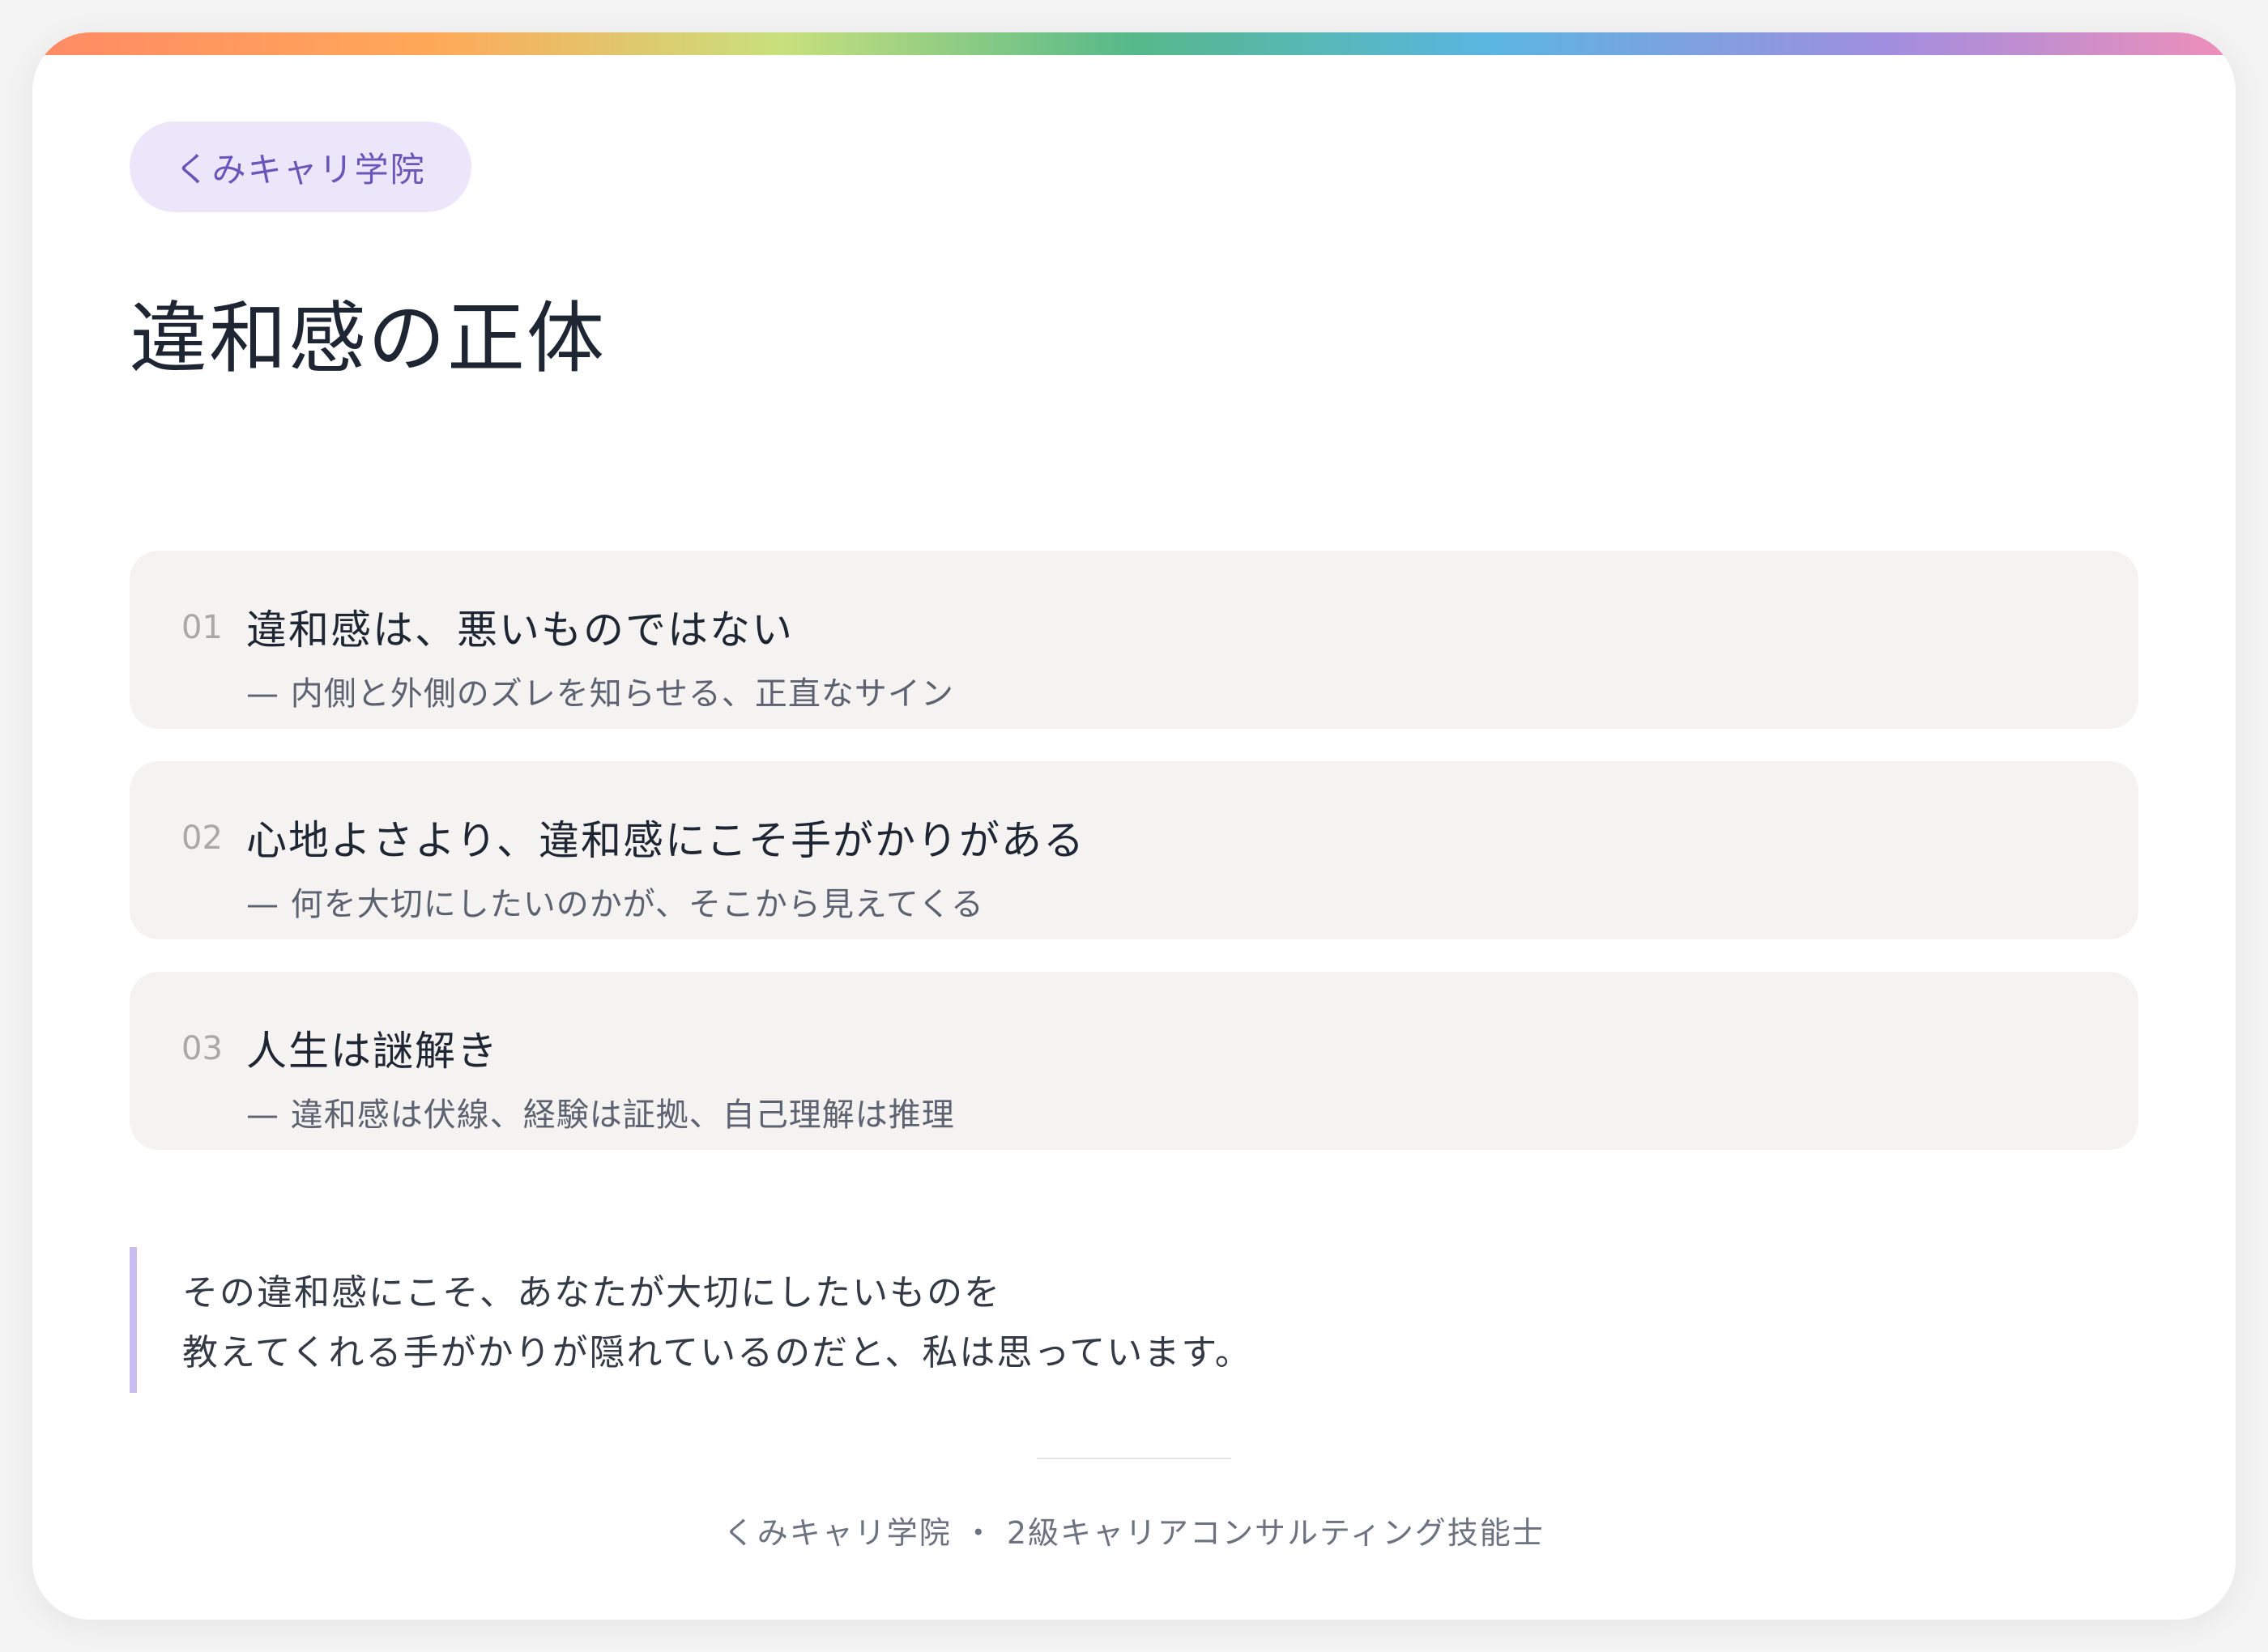 Image resolution: width=2268 pixels, height=1652 pixels. What do you see at coordinates (202, 627) in the screenshot?
I see `point-number: 01` at bounding box center [202, 627].